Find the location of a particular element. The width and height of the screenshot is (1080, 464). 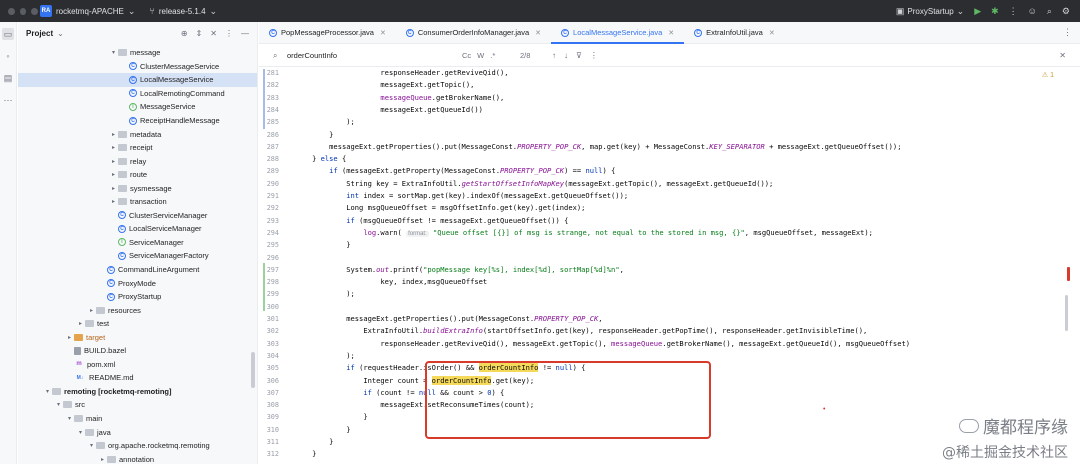

editor-tab: C ConsumerOrderInfoManager.java ✕ is located at coordinates (473, 32).